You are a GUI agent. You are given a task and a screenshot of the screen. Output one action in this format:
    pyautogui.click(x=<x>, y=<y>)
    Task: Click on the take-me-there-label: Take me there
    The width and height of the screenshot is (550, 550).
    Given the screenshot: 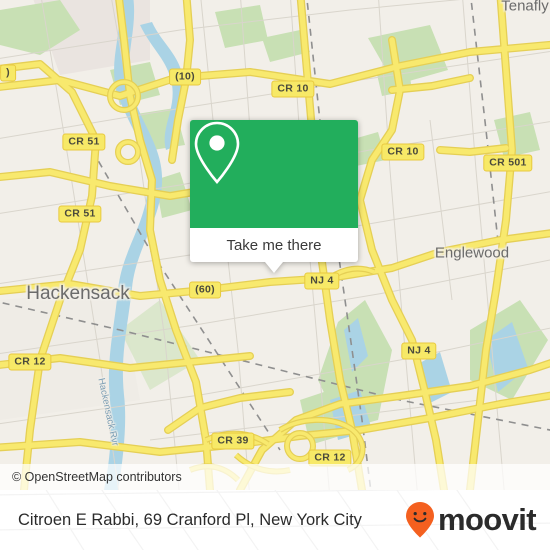 What is the action you would take?
    pyautogui.click(x=274, y=245)
    